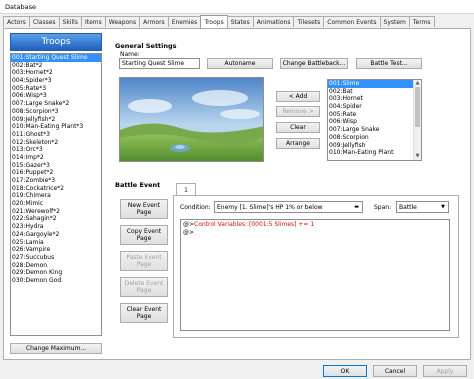 This screenshot has width=474, height=379. I want to click on command-text: Control Variables: [0001:5 Slimes] += 1, so click(254, 224).